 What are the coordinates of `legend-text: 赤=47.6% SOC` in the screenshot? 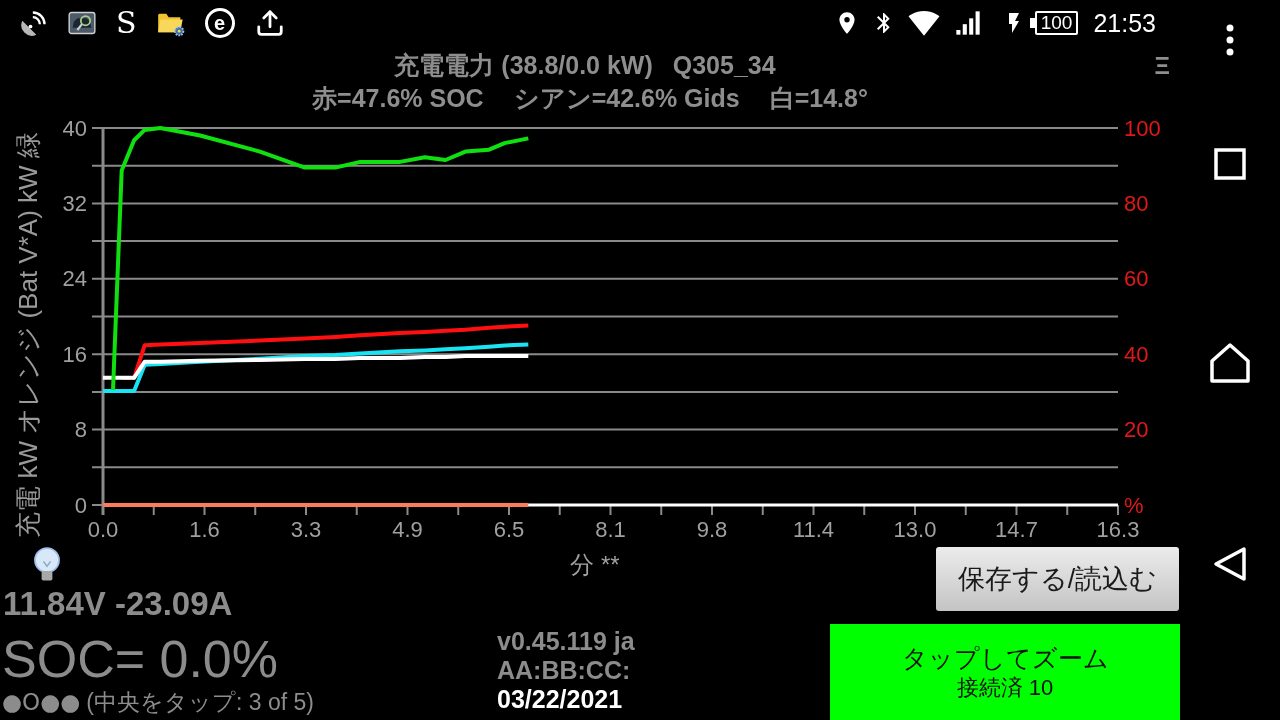 It's located at (398, 98).